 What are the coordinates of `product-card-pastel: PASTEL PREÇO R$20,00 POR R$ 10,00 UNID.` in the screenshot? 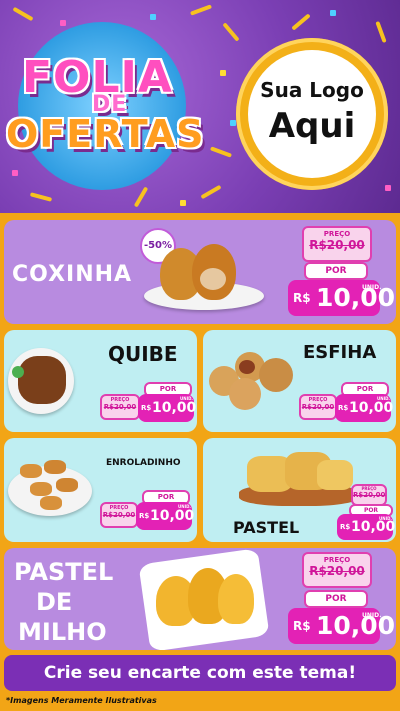 It's located at (299, 490).